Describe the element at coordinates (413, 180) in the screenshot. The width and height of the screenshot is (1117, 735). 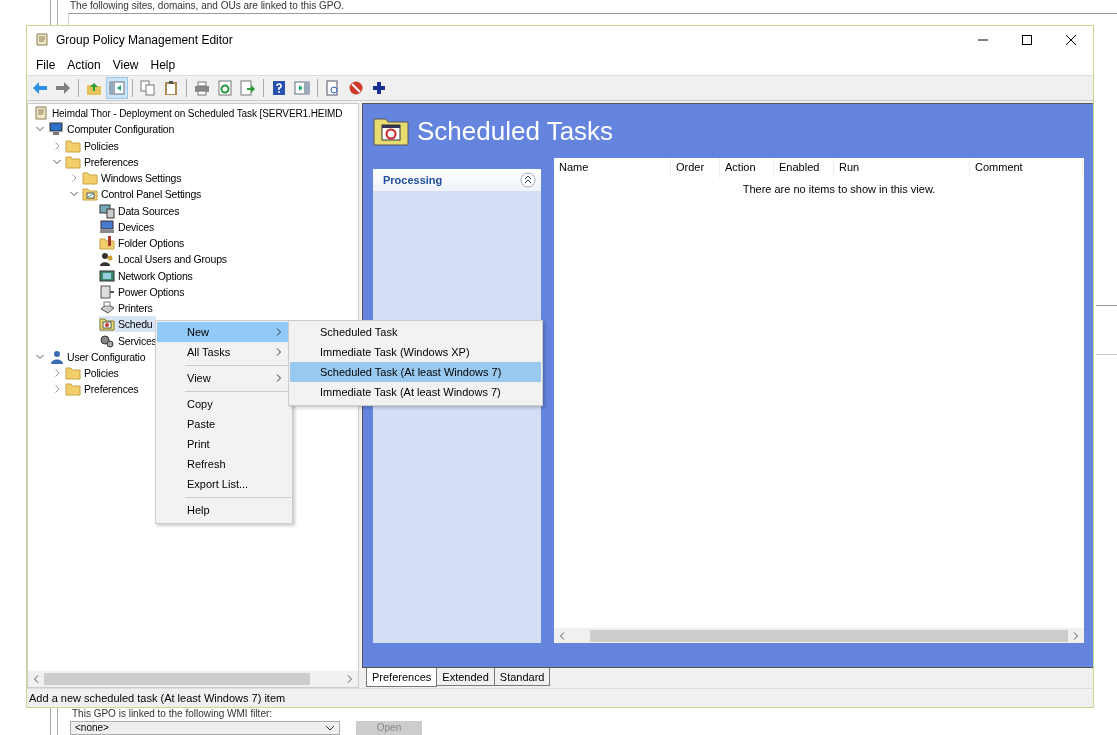
I see `panel-heading: Processing` at that location.